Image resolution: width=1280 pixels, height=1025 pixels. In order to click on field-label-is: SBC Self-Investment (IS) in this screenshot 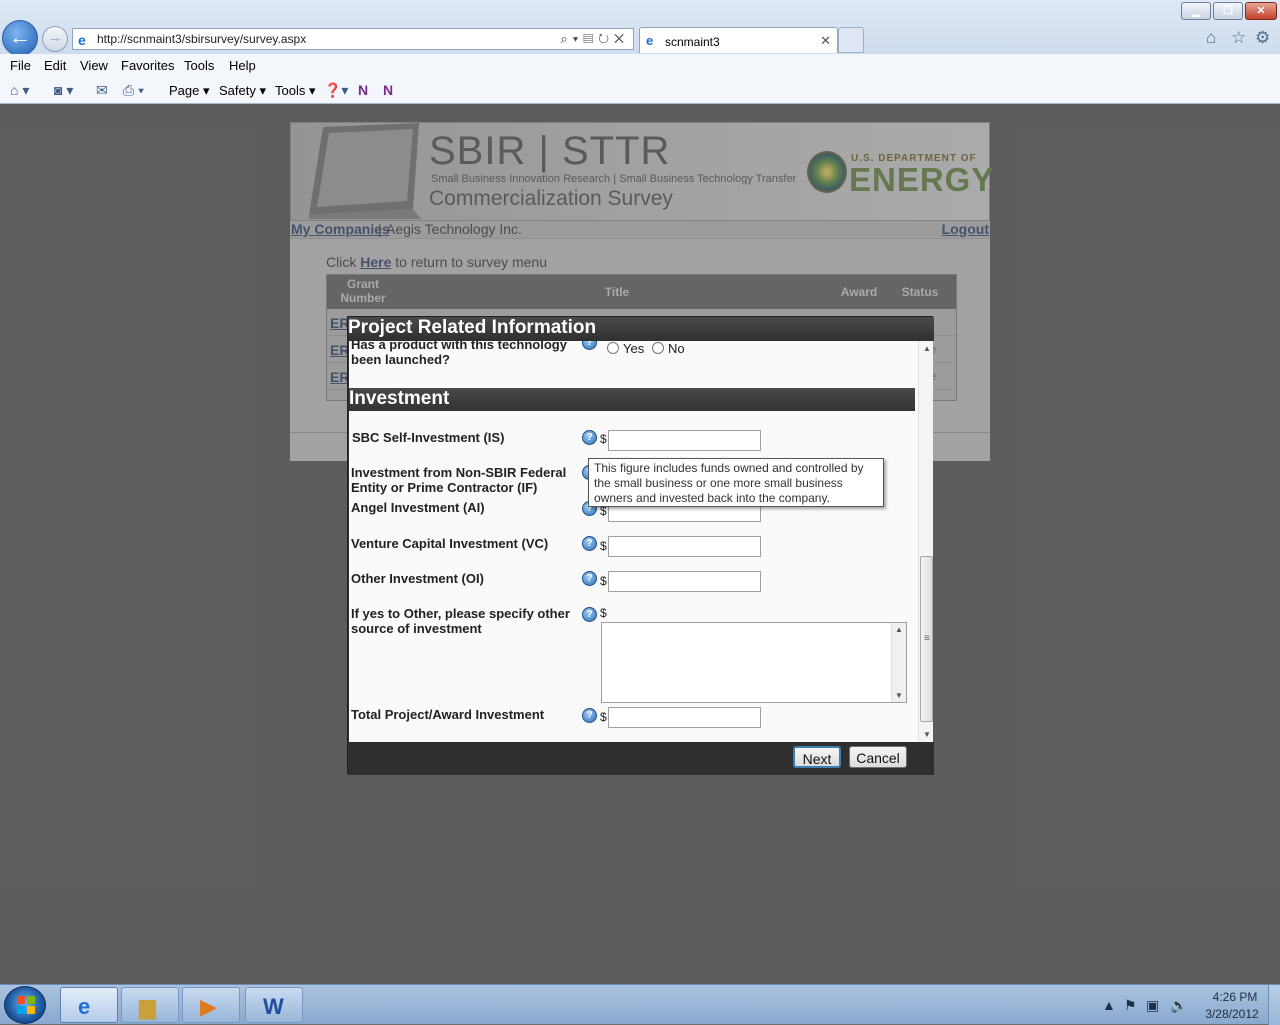, I will do `click(428, 437)`.